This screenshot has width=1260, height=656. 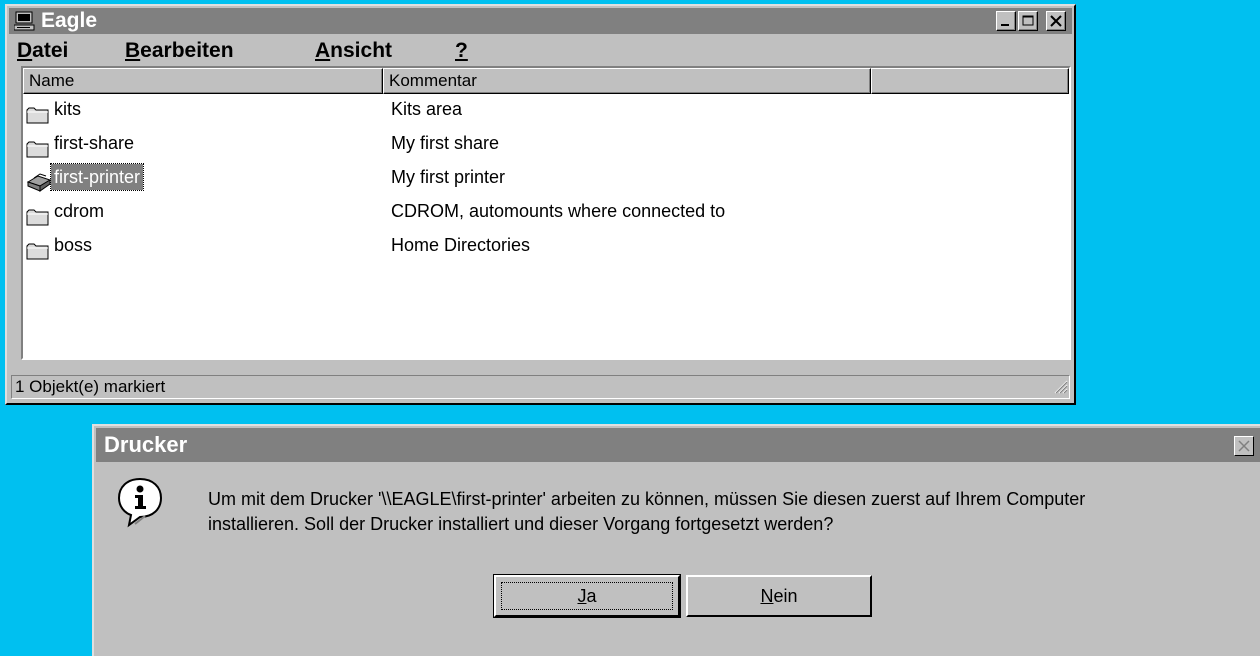 I want to click on maximize-icon, so click(x=1028, y=20).